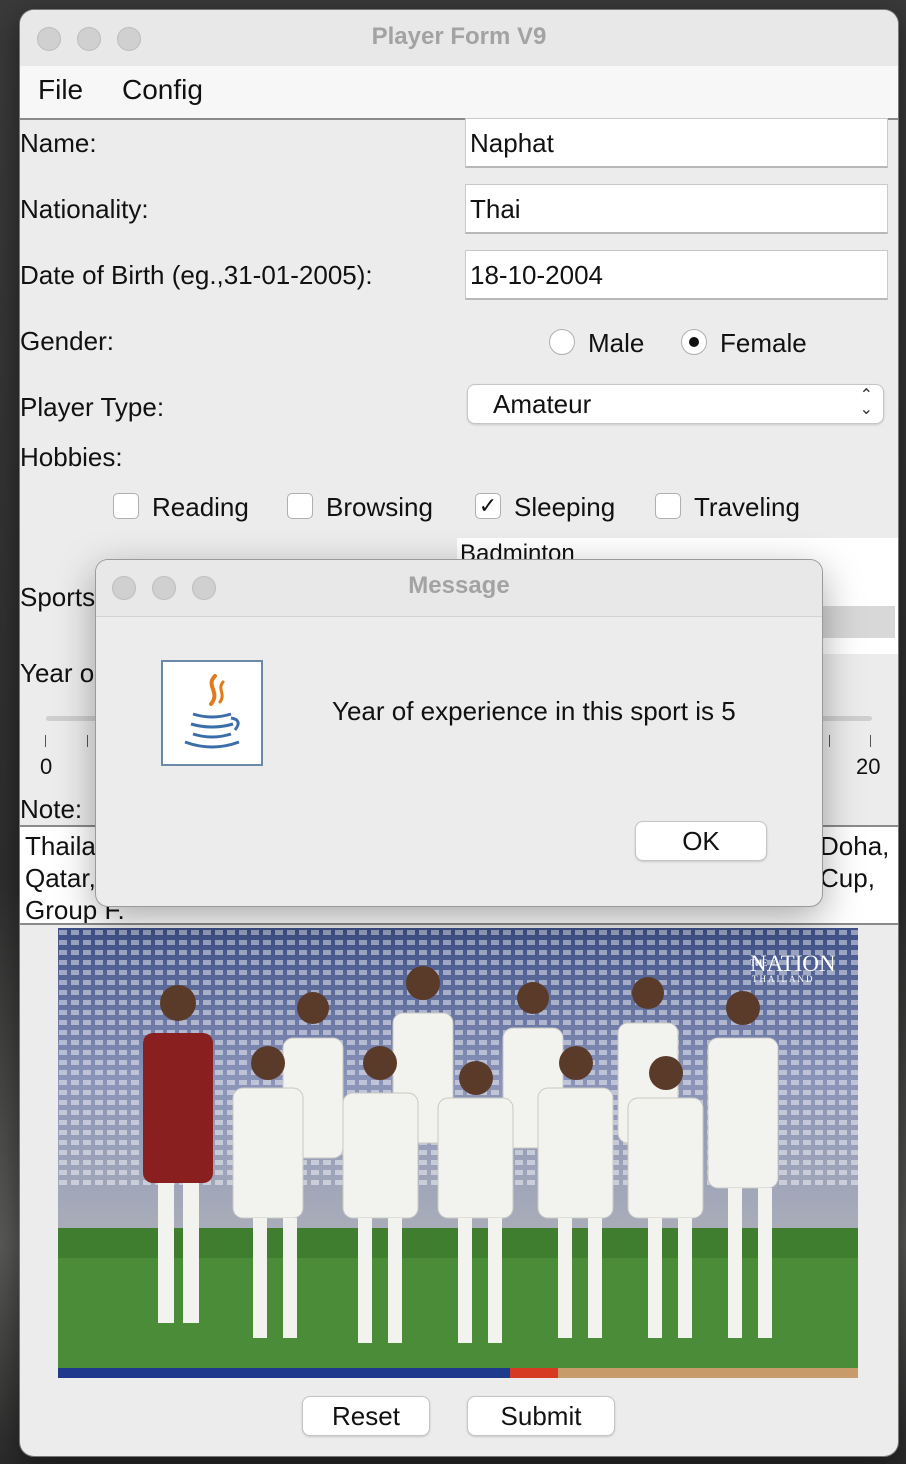 The width and height of the screenshot is (906, 1464). What do you see at coordinates (541, 1416) in the screenshot?
I see `submit-button: Submit` at bounding box center [541, 1416].